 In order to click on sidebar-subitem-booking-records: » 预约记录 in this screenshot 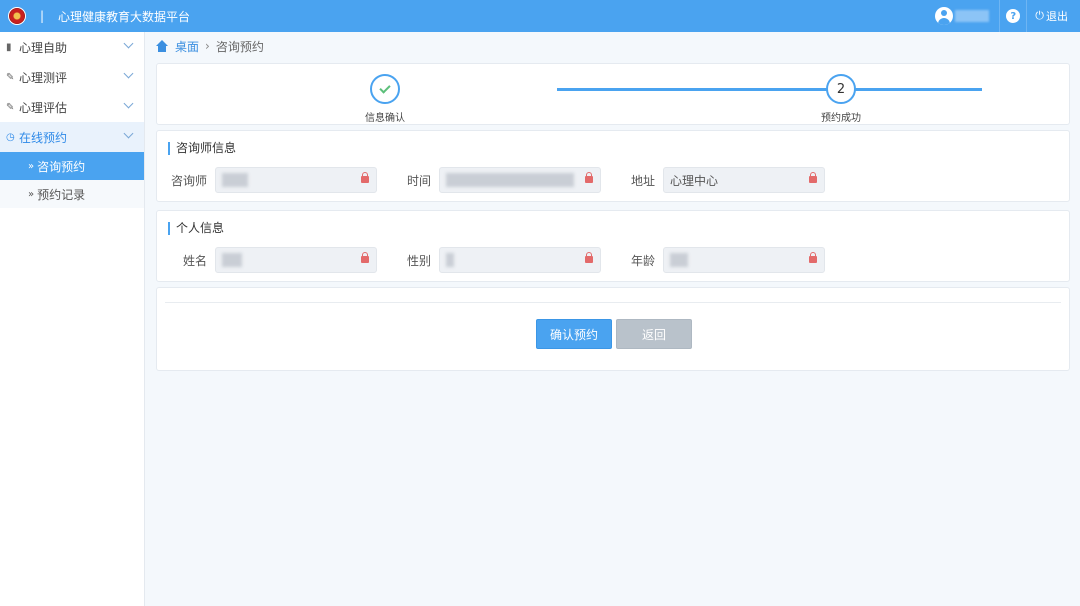, I will do `click(72, 194)`.